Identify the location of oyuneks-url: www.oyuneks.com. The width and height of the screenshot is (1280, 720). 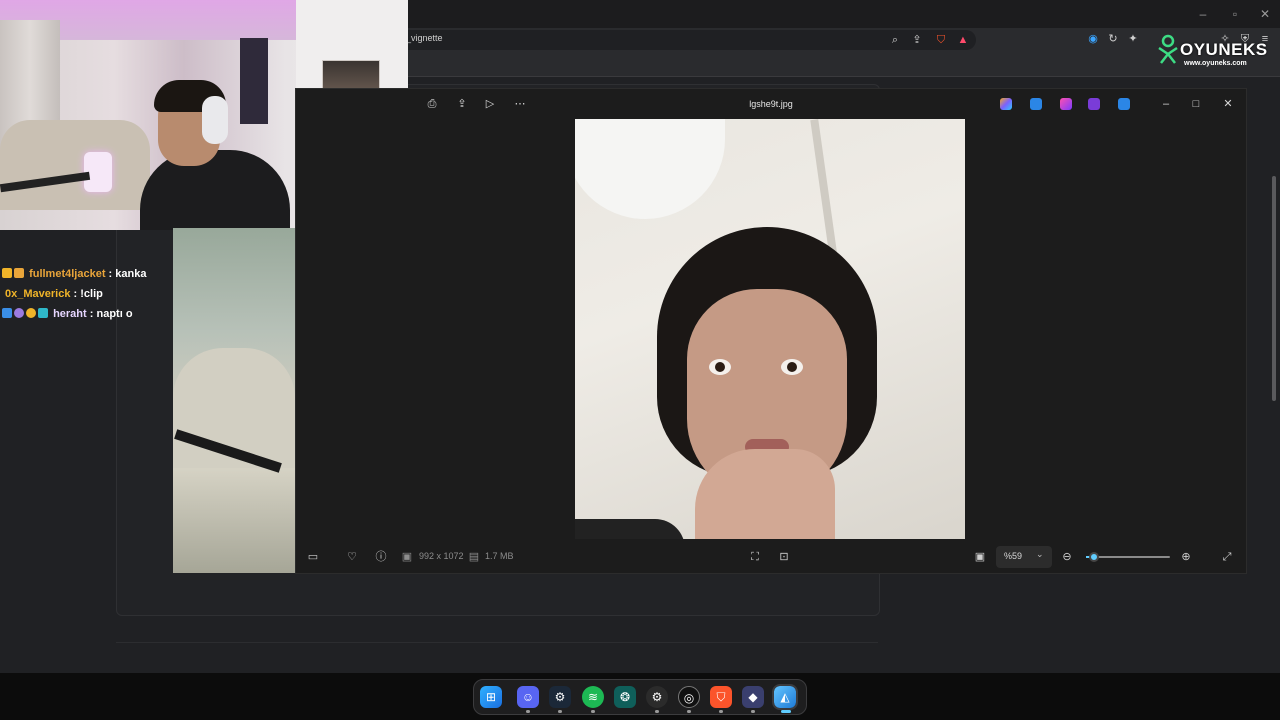
(1215, 63).